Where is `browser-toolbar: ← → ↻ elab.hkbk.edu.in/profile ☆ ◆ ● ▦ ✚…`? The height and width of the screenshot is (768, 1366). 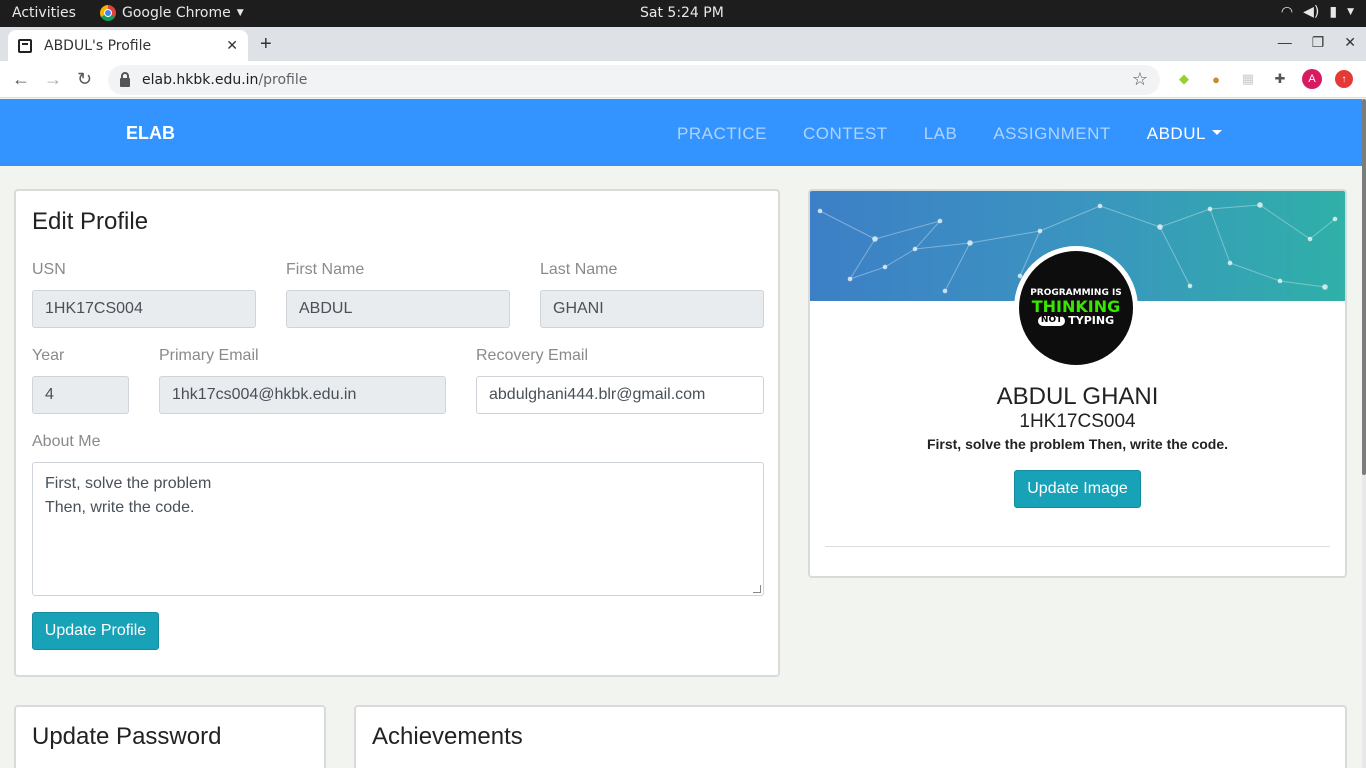
browser-toolbar: ← → ↻ elab.hkbk.edu.in/profile ☆ ◆ ● ▦ ✚… is located at coordinates (683, 79).